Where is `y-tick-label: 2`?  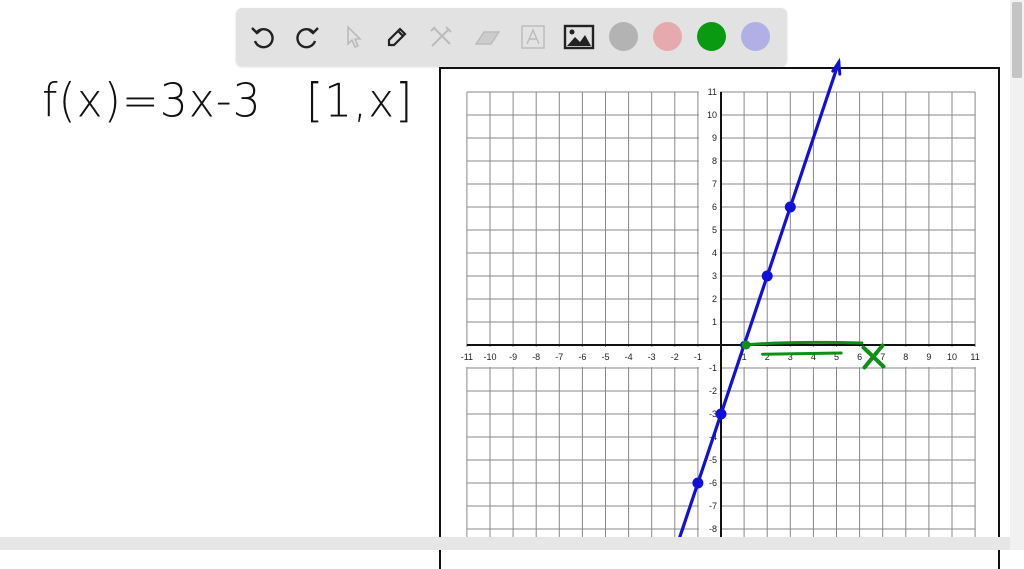 y-tick-label: 2 is located at coordinates (714, 299).